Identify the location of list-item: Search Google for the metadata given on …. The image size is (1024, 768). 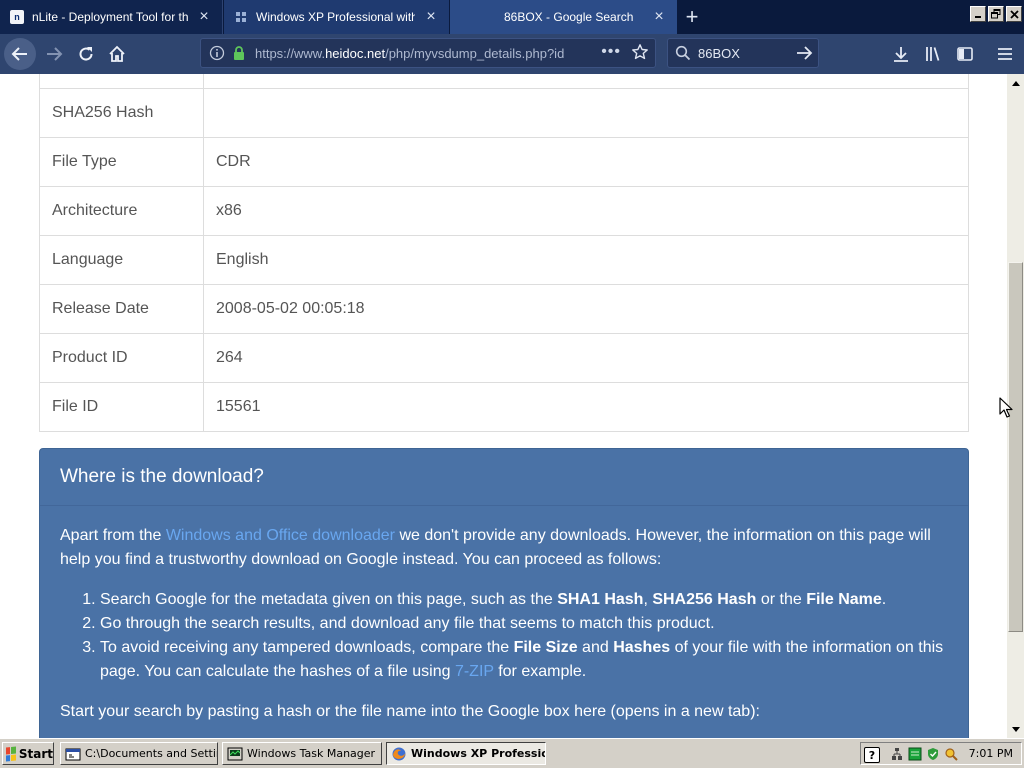
(524, 600).